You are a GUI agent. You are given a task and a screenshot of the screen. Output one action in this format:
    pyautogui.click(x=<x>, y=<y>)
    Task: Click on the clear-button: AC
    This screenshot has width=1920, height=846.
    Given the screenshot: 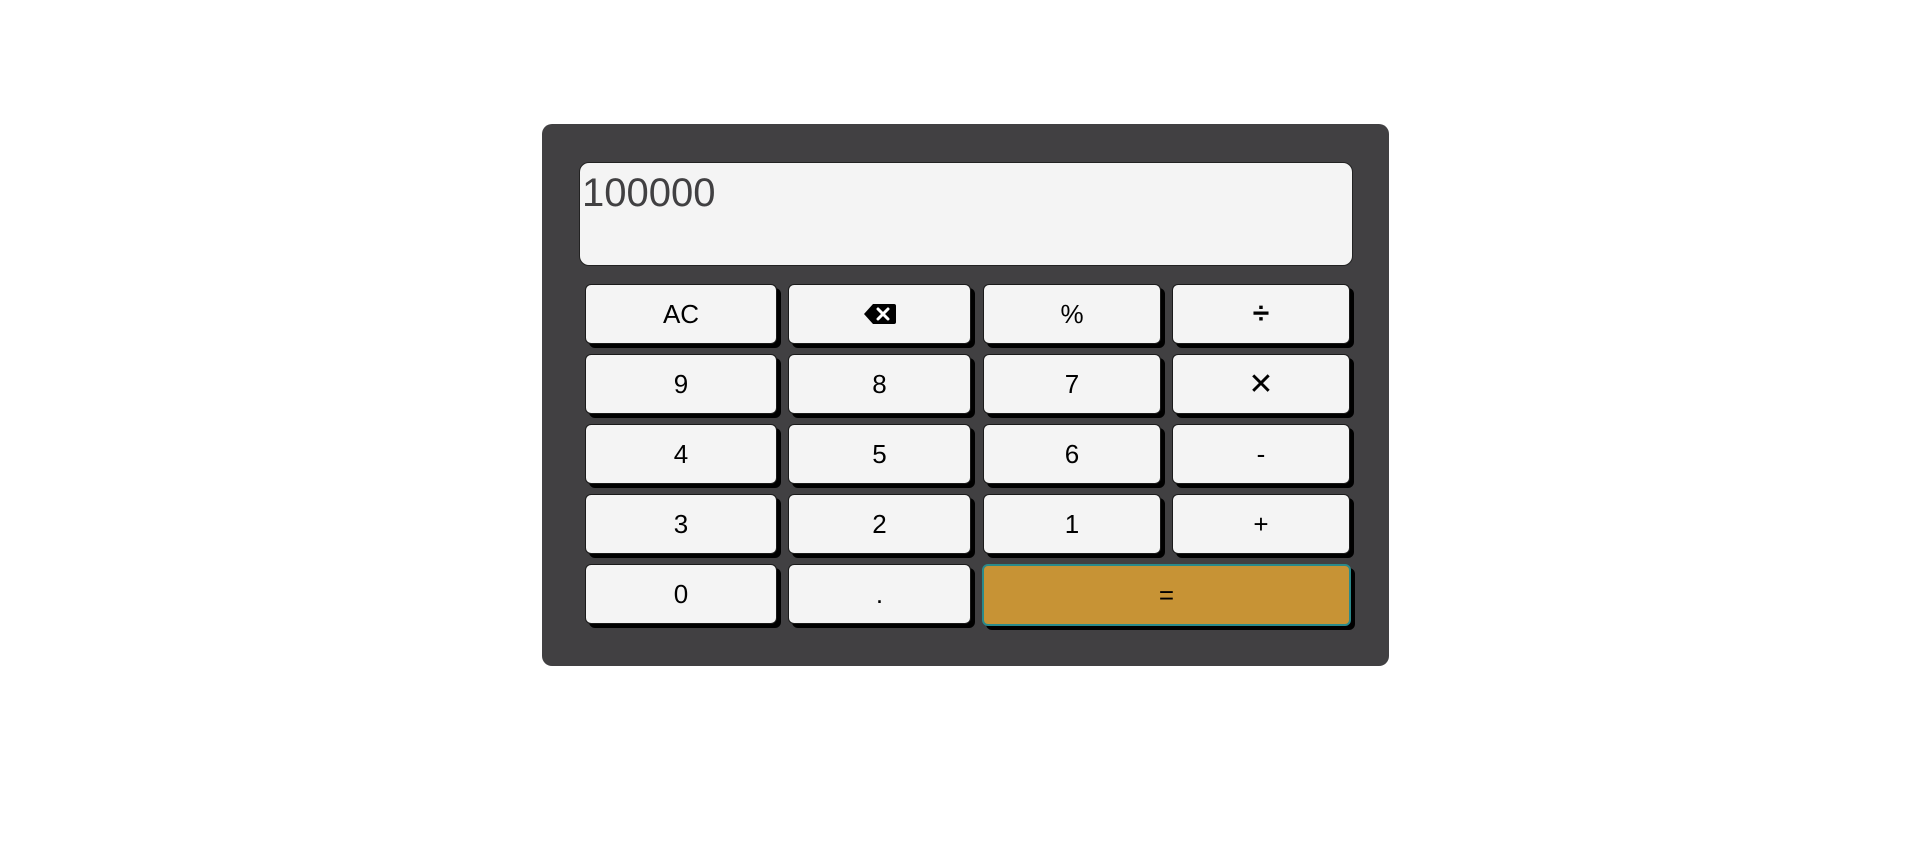 What is the action you would take?
    pyautogui.click(x=681, y=314)
    